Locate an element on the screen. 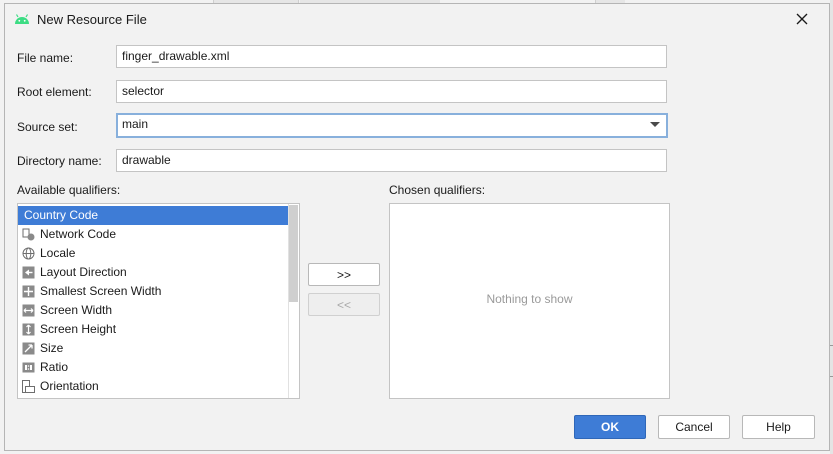 The image size is (833, 454). qualifier-layout-direction: Layout Direction is located at coordinates (153, 272).